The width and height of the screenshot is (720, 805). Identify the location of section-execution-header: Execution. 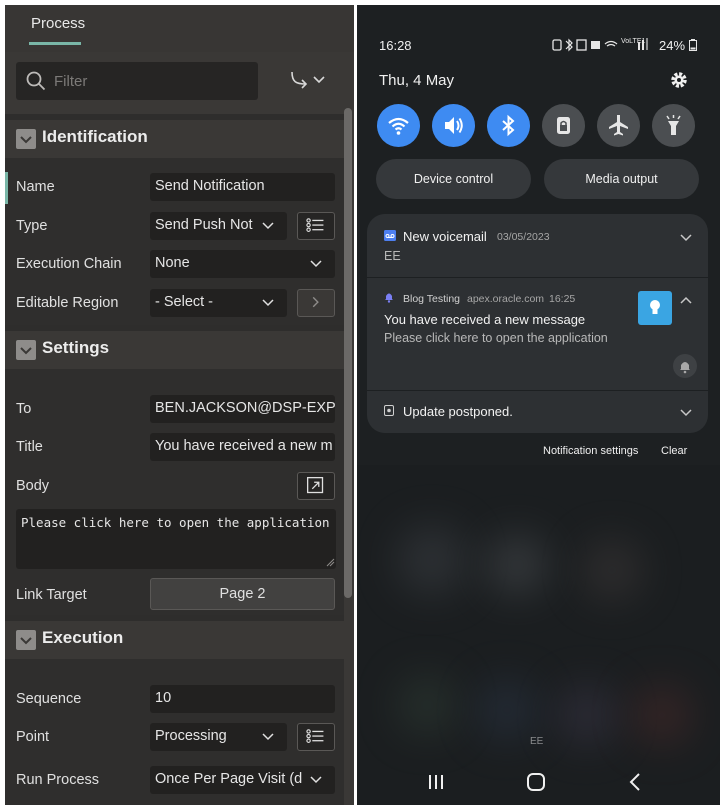
(174, 637).